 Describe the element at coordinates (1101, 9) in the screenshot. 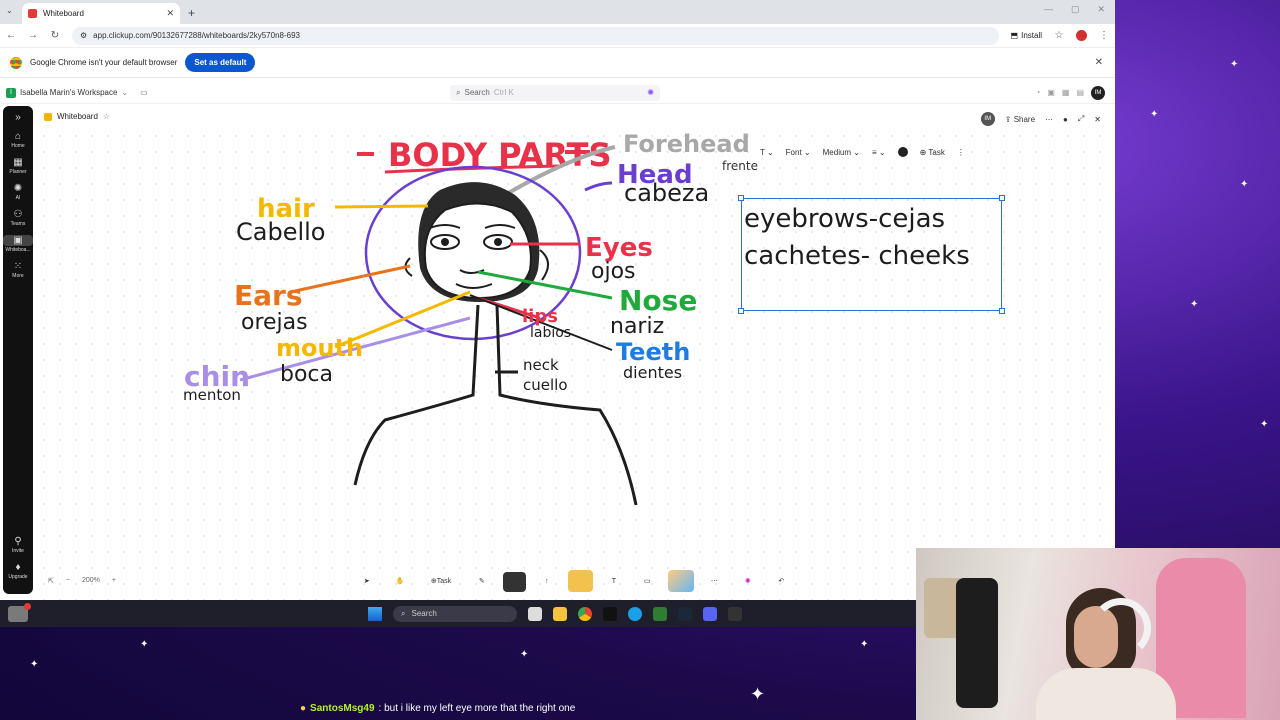

I see `close-window-icon: ✕` at that location.